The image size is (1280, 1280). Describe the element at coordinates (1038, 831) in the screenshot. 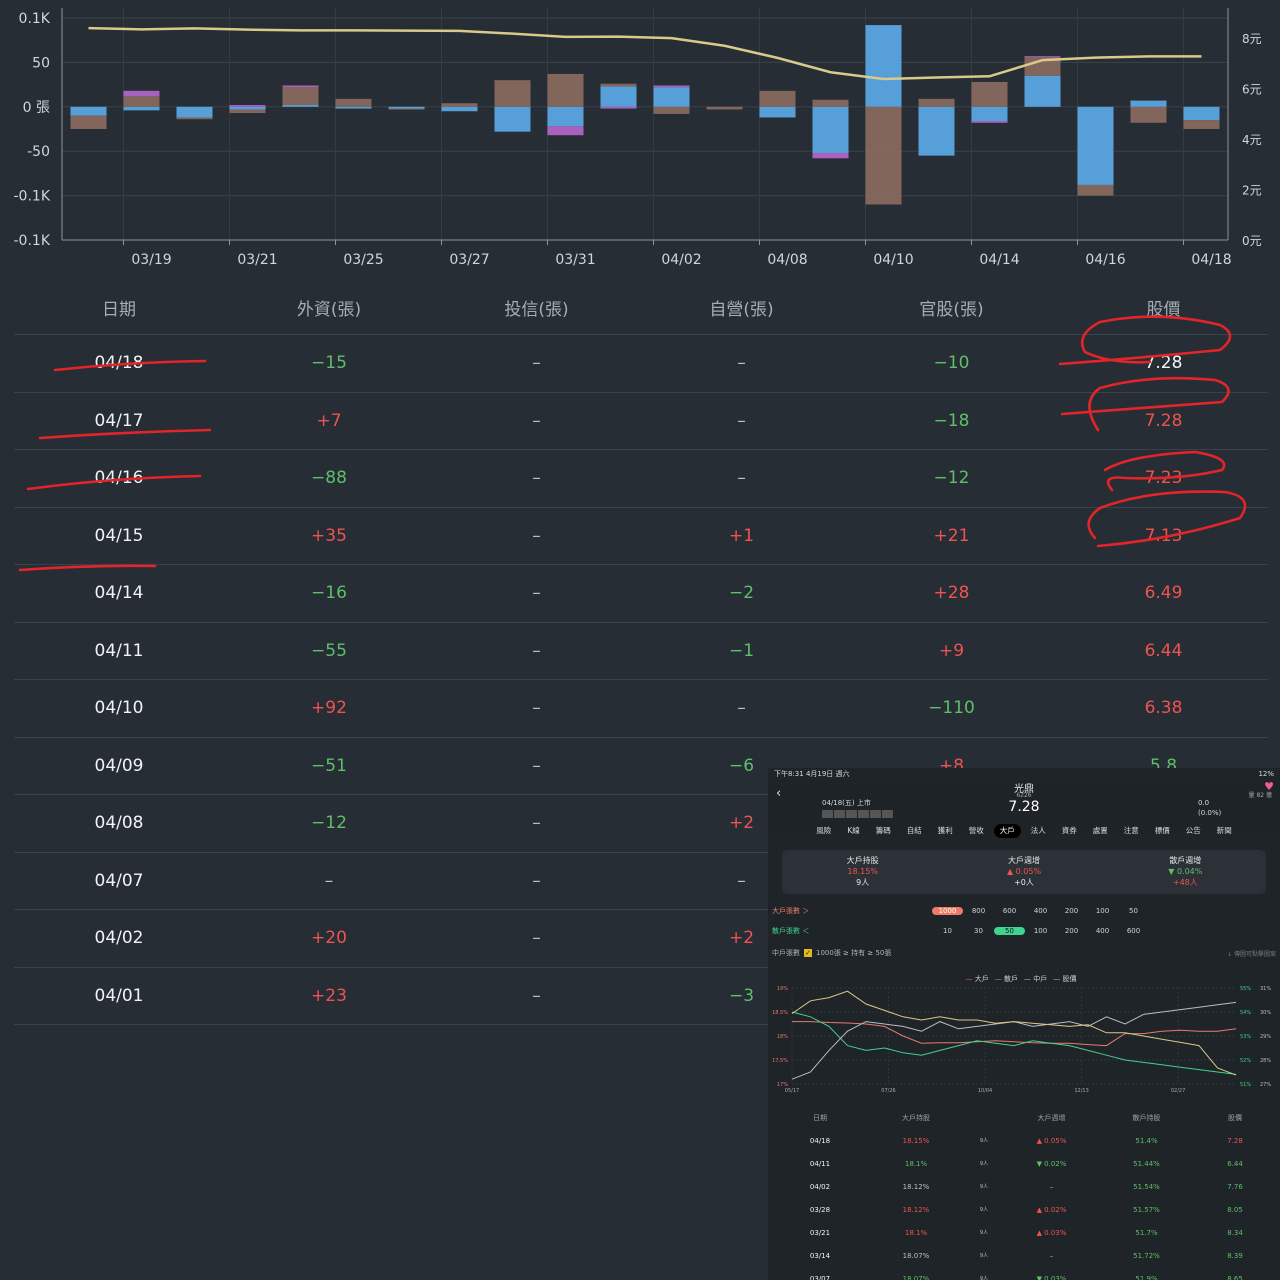

I see `nav-tab: 法人` at that location.